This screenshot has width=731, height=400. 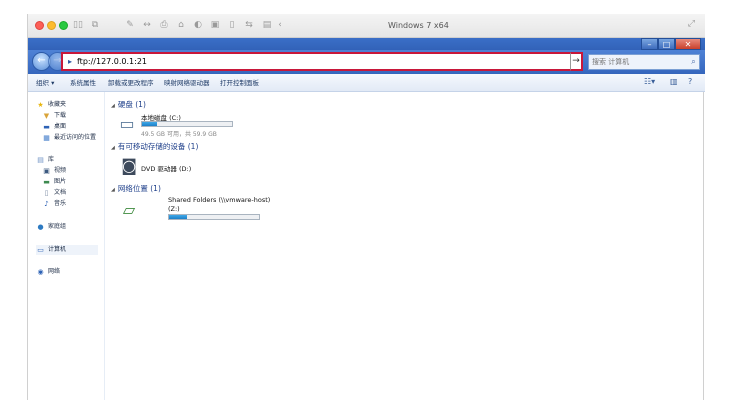 What do you see at coordinates (46, 127) in the screenshot?
I see `desktop-icon: ▬` at bounding box center [46, 127].